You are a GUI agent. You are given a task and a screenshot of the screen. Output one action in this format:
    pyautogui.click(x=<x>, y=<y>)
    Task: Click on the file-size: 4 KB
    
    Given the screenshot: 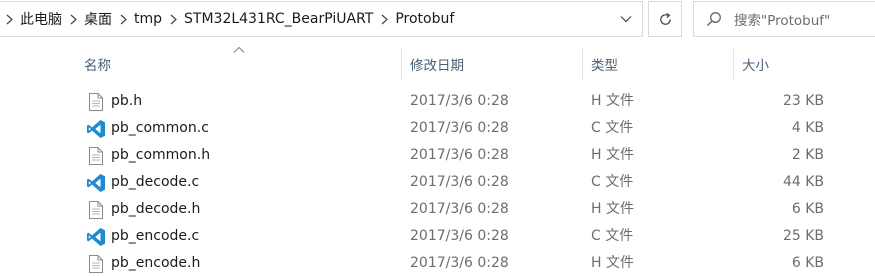 What is the action you would take?
    pyautogui.click(x=807, y=128)
    